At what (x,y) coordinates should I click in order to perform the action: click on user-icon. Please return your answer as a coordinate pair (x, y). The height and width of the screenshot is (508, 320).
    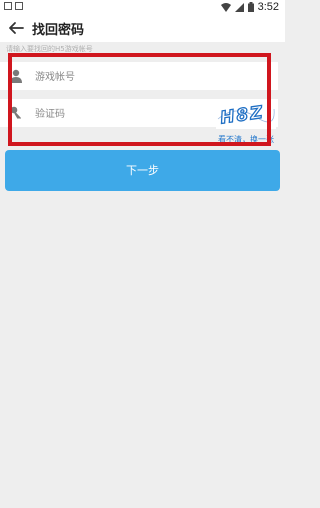
    Looking at the image, I should click on (16, 76).